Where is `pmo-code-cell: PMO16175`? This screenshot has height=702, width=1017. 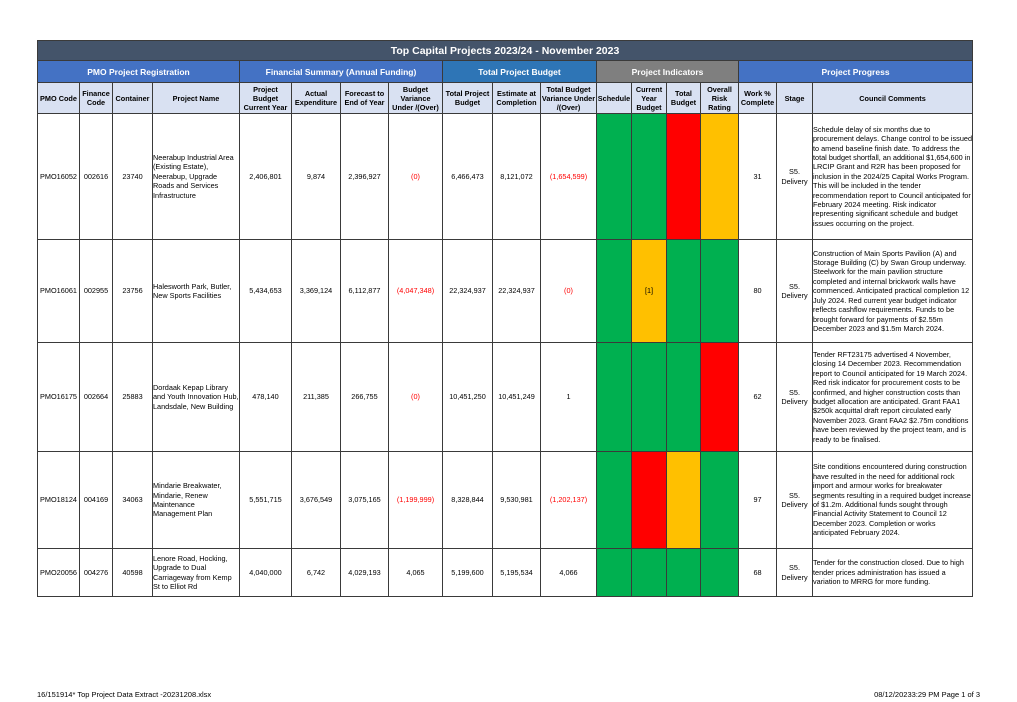 pmo-code-cell: PMO16175 is located at coordinates (58, 397).